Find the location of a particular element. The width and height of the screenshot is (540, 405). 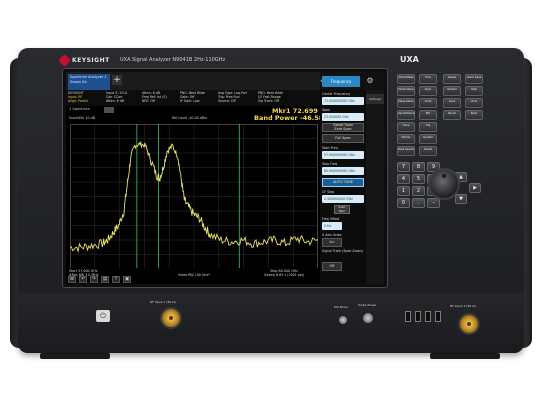

key-trace: Trace is located at coordinates (406, 127).